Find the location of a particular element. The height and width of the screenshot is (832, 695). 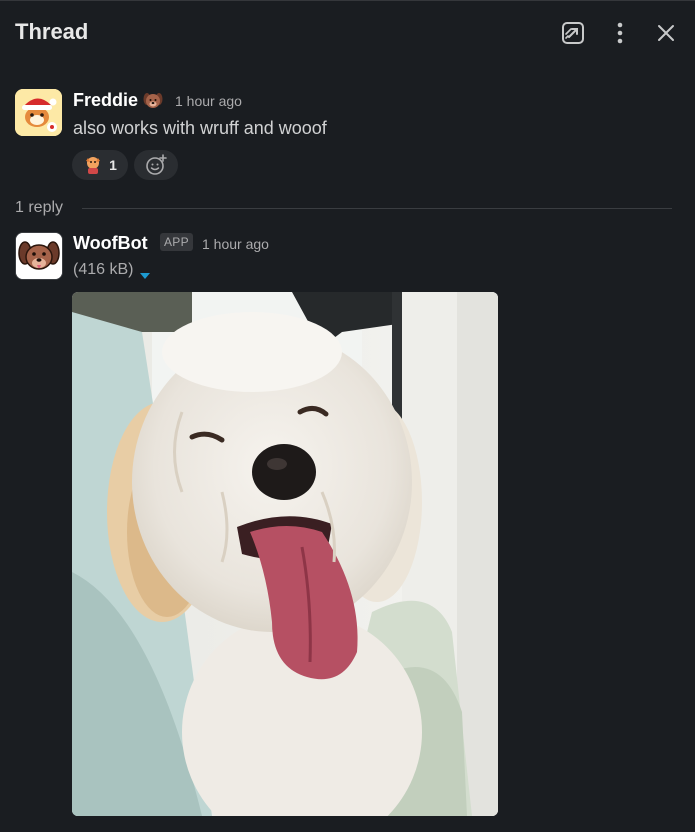

reaction-pill: 1 is located at coordinates (100, 165).